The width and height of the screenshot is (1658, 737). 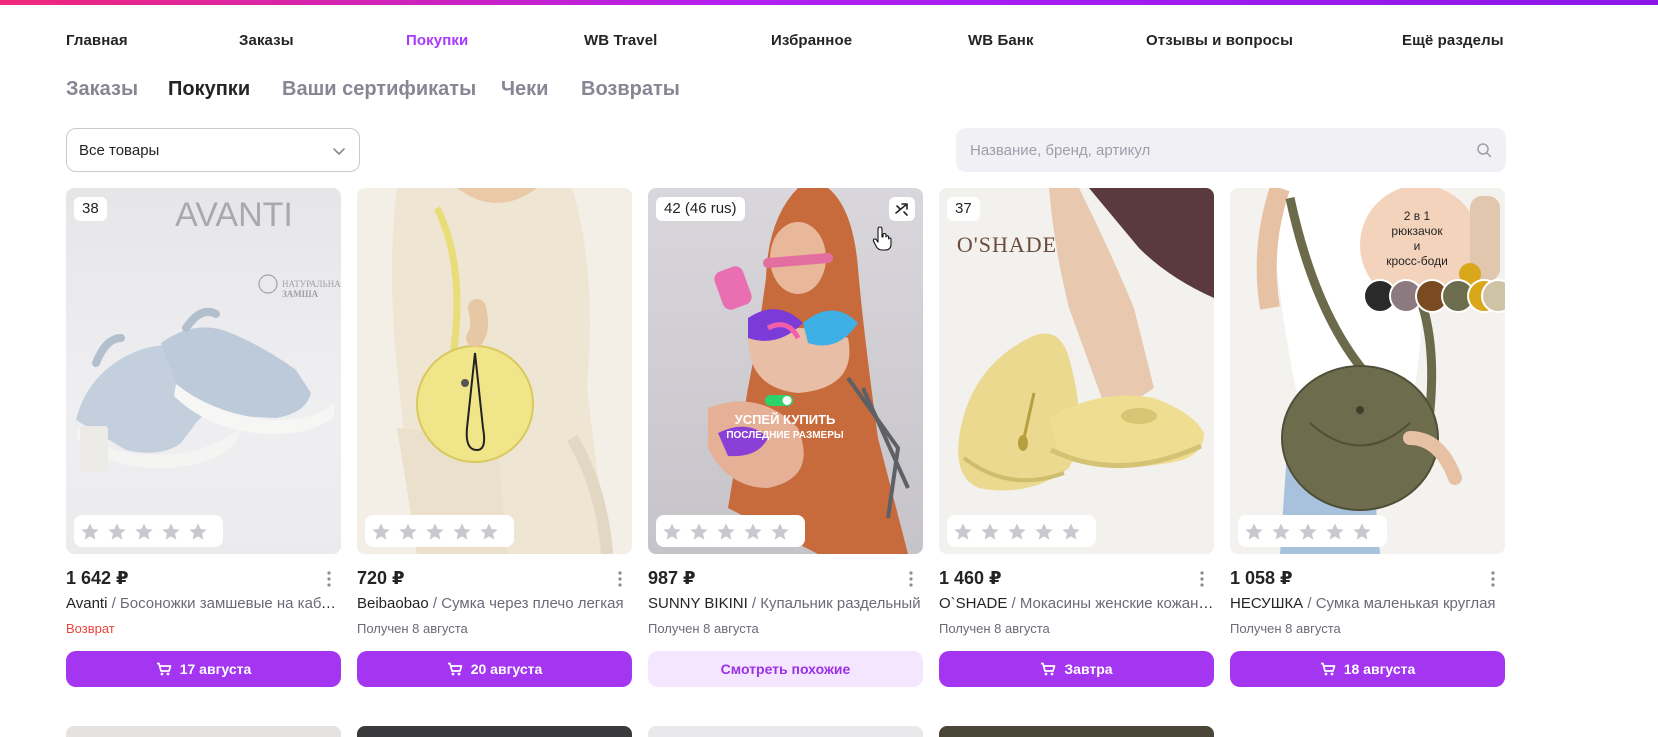 What do you see at coordinates (1484, 150) in the screenshot?
I see `search-icon` at bounding box center [1484, 150].